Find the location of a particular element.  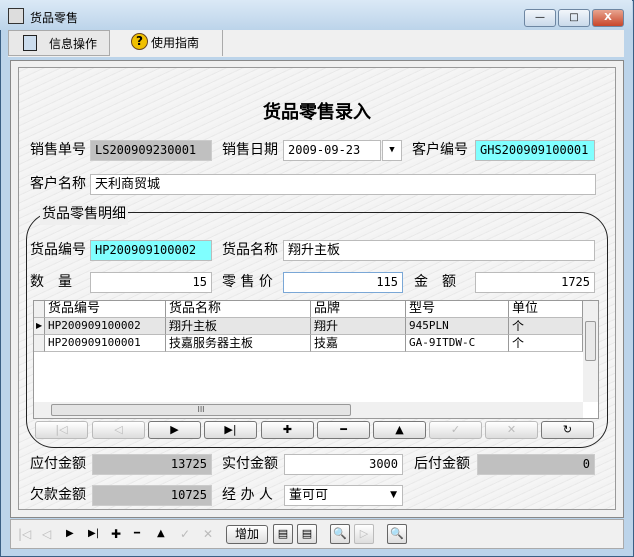

col-header: 货品名称 is located at coordinates (238, 309).